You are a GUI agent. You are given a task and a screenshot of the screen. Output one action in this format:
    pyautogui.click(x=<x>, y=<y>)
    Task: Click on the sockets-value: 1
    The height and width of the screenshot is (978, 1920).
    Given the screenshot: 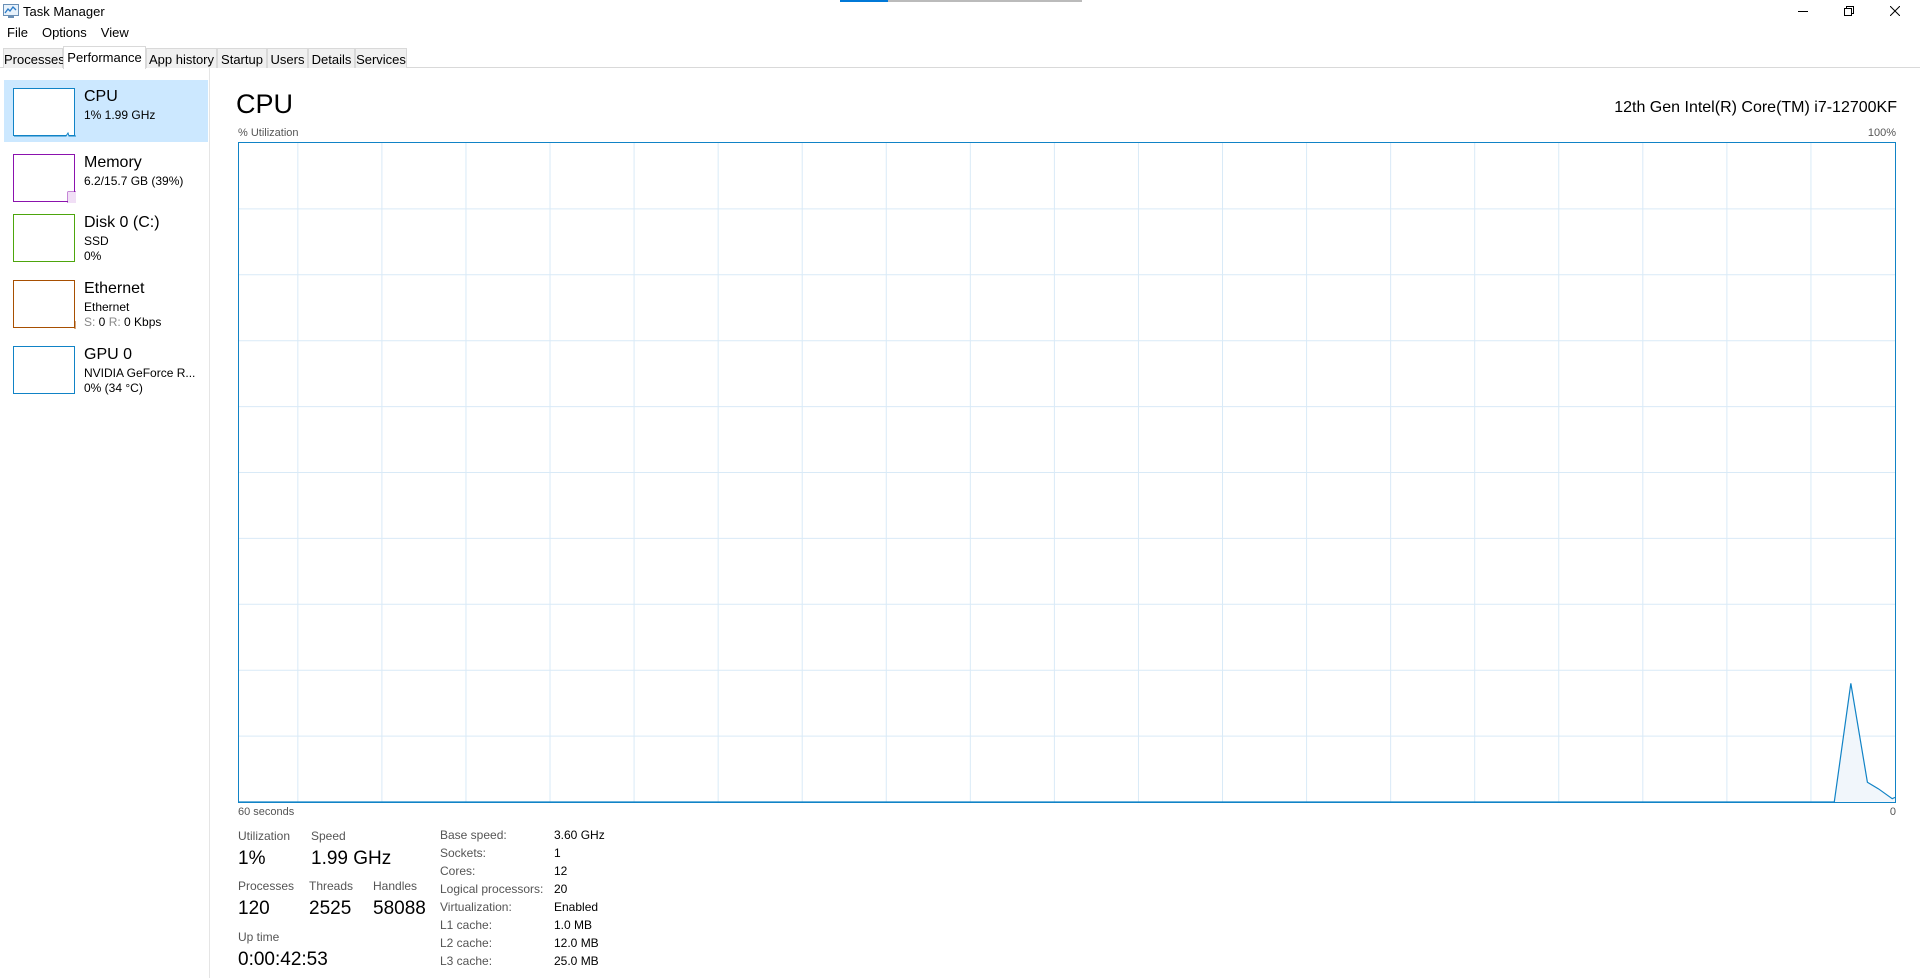 What is the action you would take?
    pyautogui.click(x=557, y=853)
    